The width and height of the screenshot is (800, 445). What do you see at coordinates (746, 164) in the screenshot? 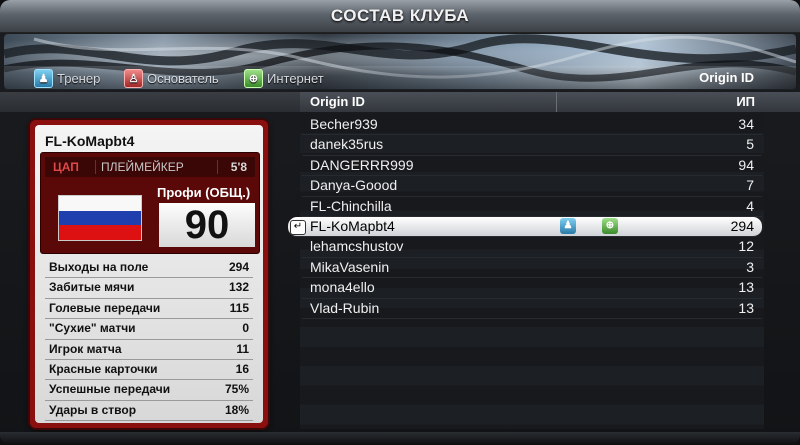
I see `member-value: 94` at bounding box center [746, 164].